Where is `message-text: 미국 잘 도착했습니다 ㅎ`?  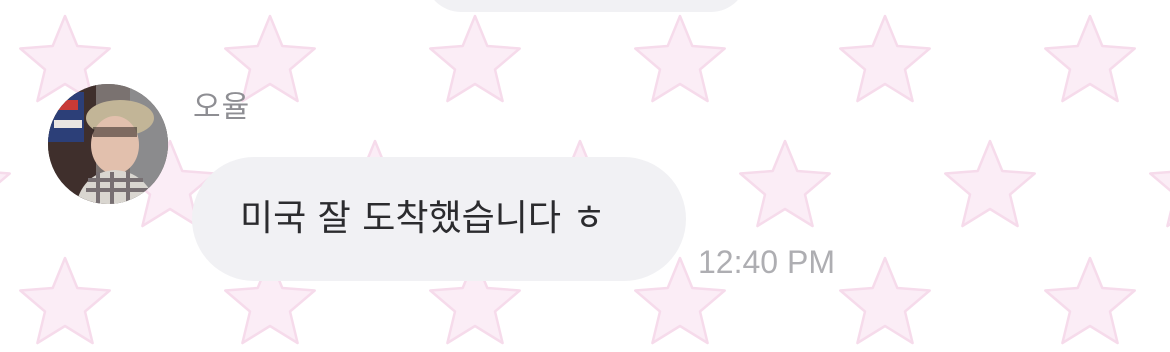 message-text: 미국 잘 도착했습니다 ㅎ is located at coordinates (423, 218).